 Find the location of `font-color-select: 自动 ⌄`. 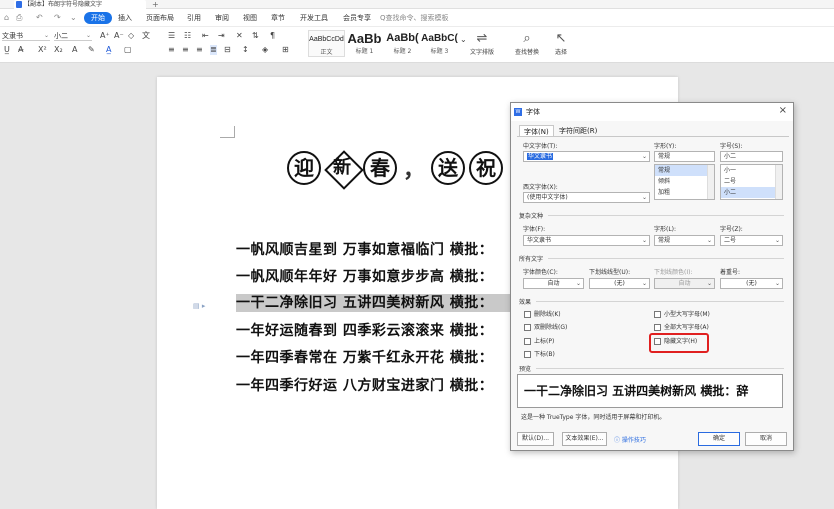

font-color-select: 自动 ⌄ is located at coordinates (553, 283).